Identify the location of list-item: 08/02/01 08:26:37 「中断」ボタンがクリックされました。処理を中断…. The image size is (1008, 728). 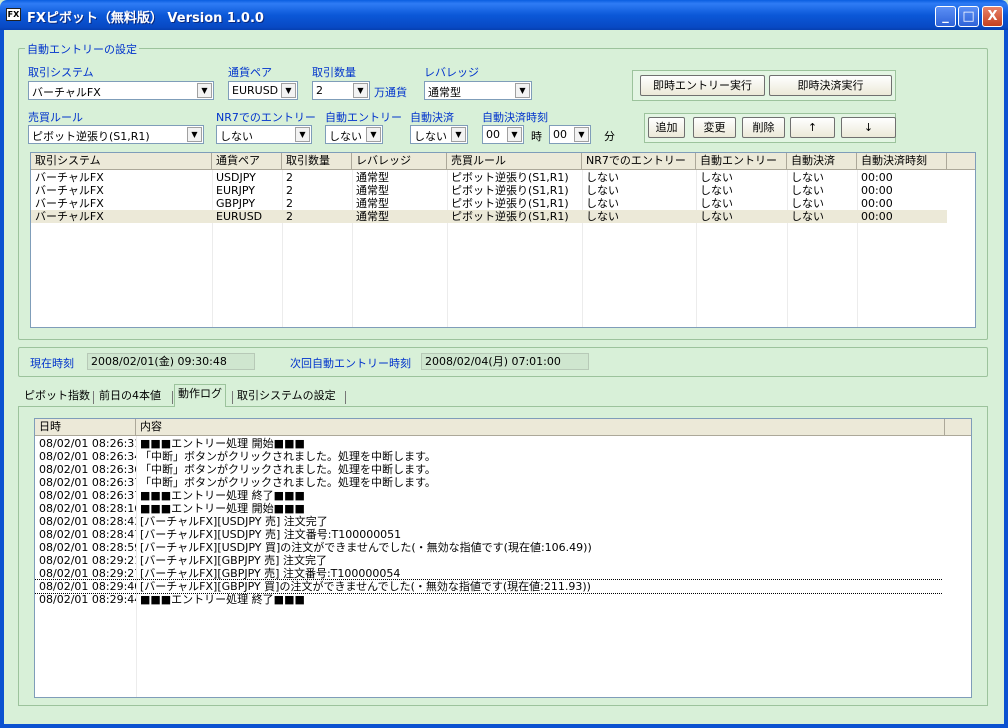
(490, 482).